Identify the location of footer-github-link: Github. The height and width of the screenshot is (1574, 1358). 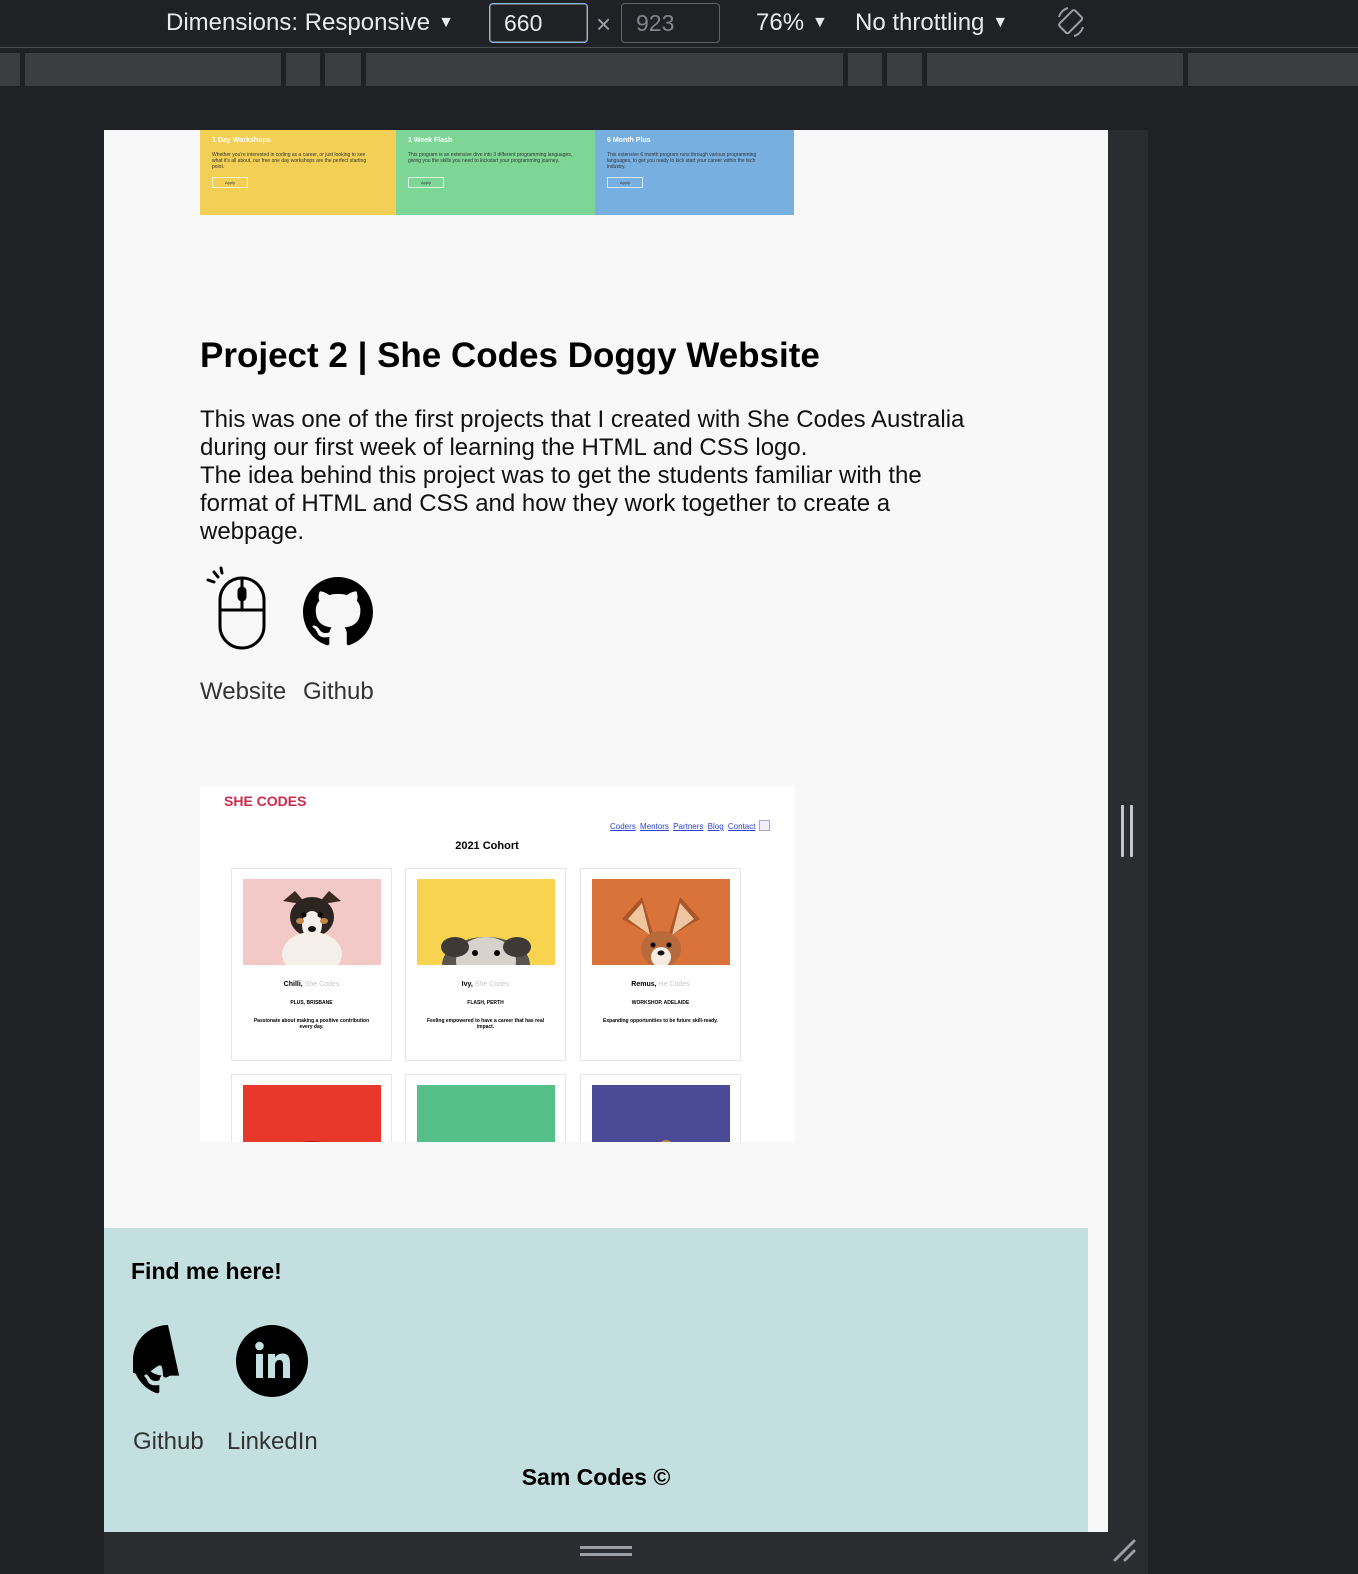
(168, 1442).